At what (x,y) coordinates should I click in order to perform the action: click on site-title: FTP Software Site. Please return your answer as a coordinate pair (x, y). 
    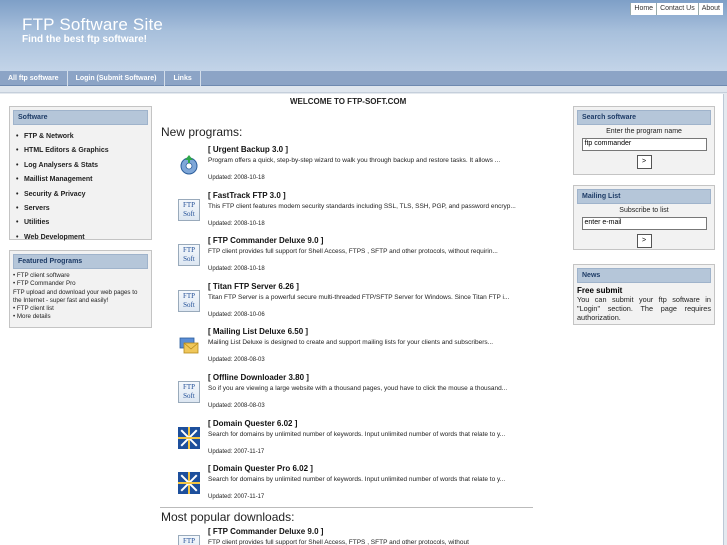
    Looking at the image, I should click on (92, 25).